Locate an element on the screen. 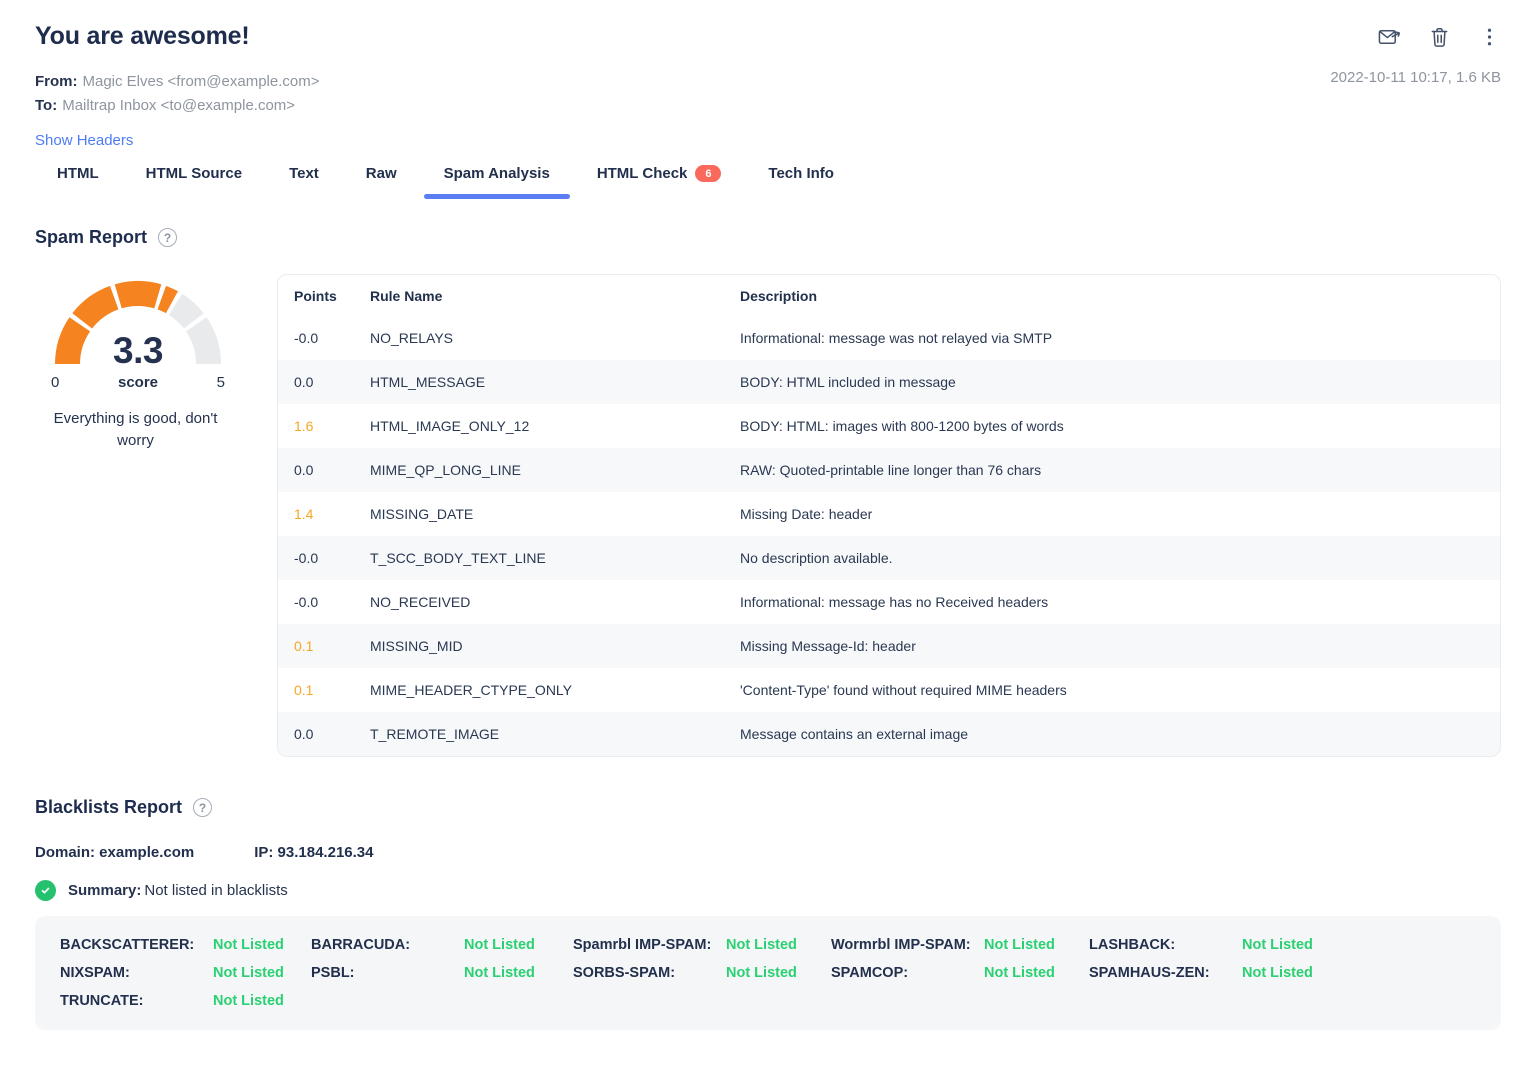 This screenshot has width=1536, height=1077. table-header-row: Points Rule Name Description is located at coordinates (889, 295).